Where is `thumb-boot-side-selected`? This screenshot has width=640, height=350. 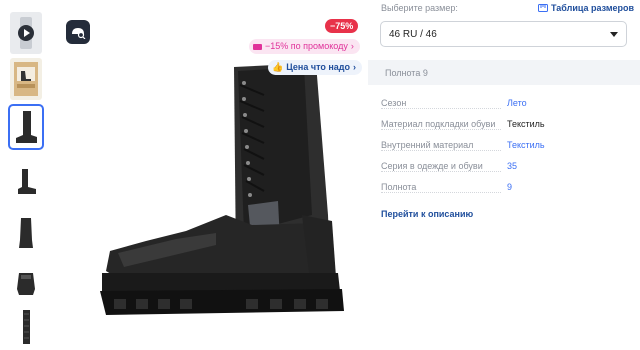
thumb-boot-side-selected is located at coordinates (26, 127).